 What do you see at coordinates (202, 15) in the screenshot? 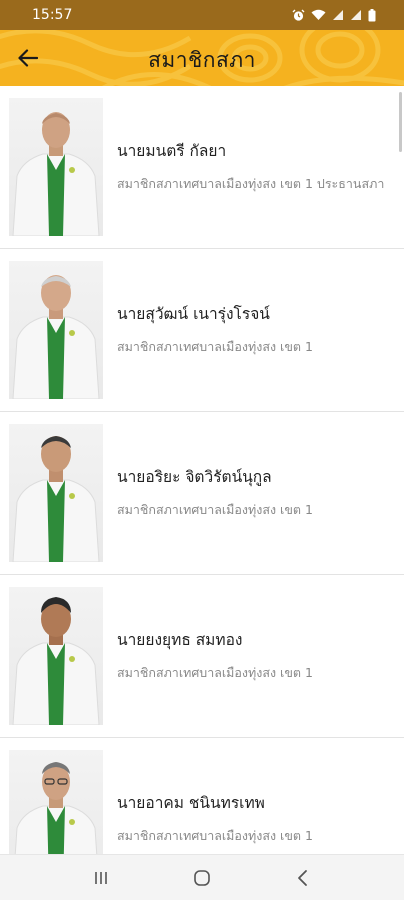
I see `status-bar: 15:57` at bounding box center [202, 15].